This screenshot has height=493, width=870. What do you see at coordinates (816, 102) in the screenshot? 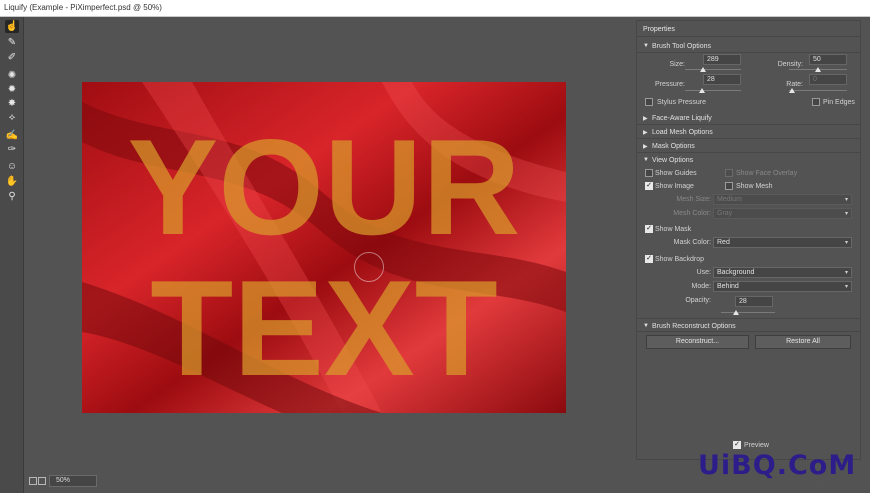
I see `pin-edges-checkbox` at bounding box center [816, 102].